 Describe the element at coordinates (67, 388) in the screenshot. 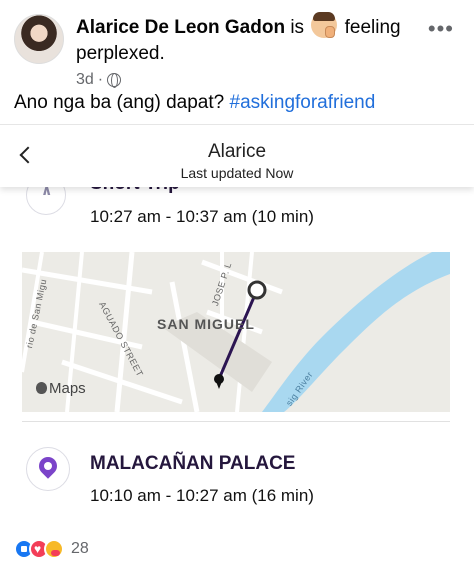

I see `maps-badge-label: Maps` at that location.